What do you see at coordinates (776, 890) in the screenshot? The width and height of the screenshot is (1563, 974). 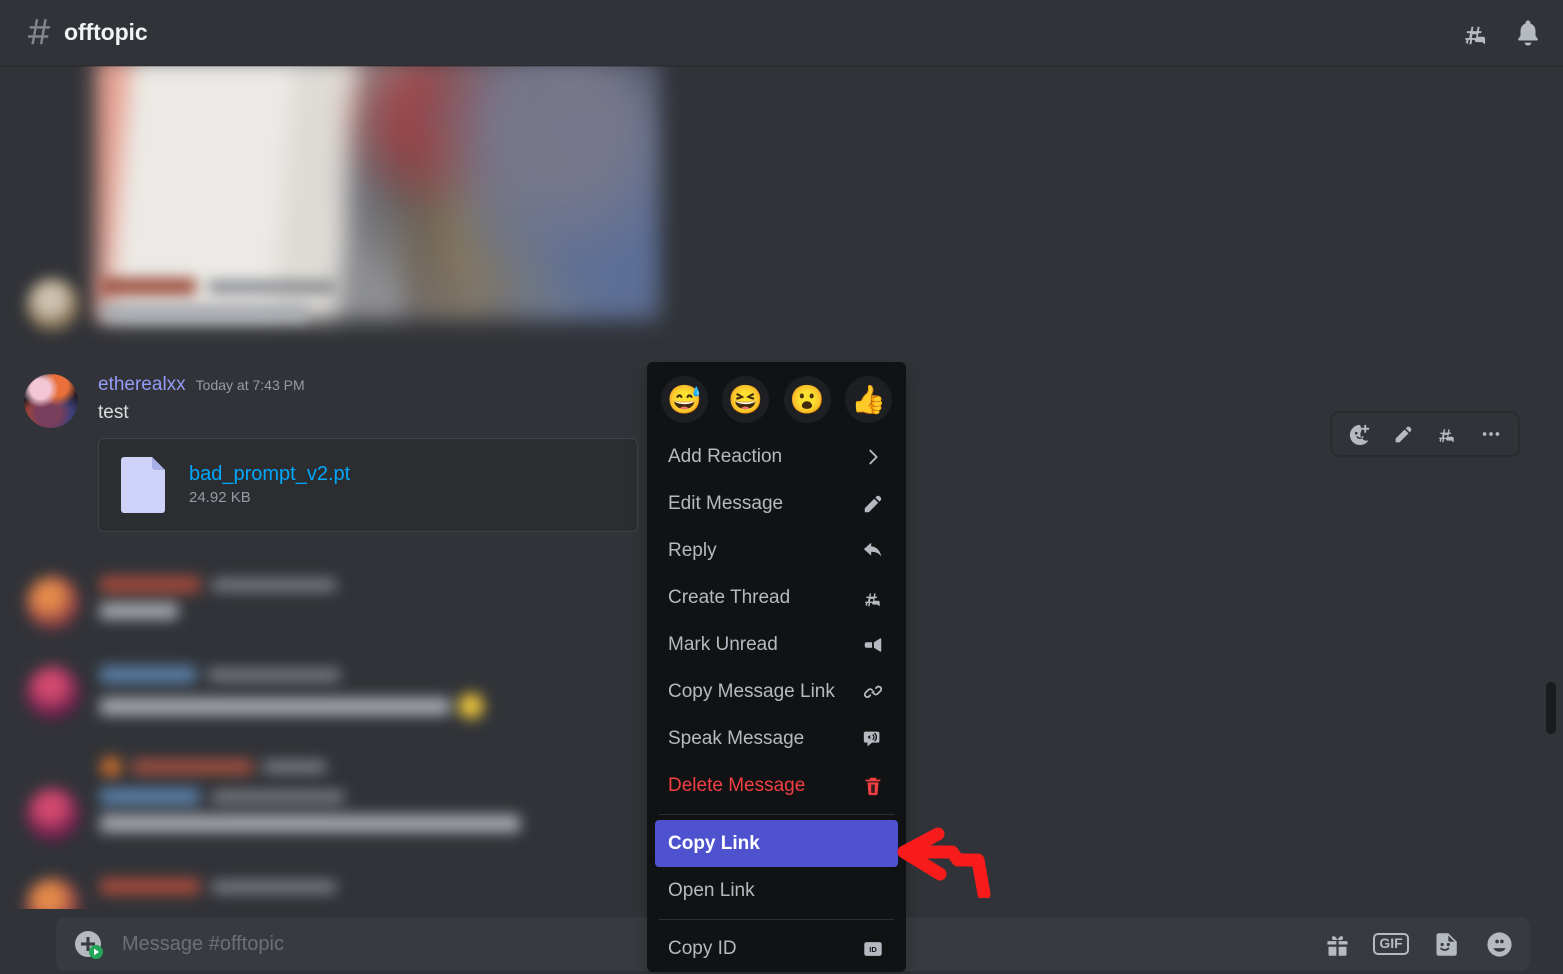 I see `menu-item-open-link: Open Link` at bounding box center [776, 890].